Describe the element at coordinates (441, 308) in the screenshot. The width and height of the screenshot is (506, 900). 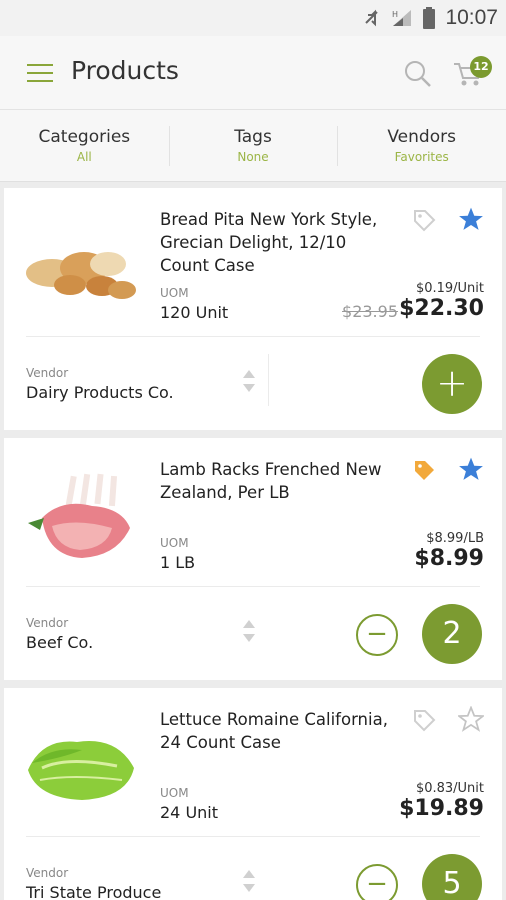
I see `price: $22.30` at that location.